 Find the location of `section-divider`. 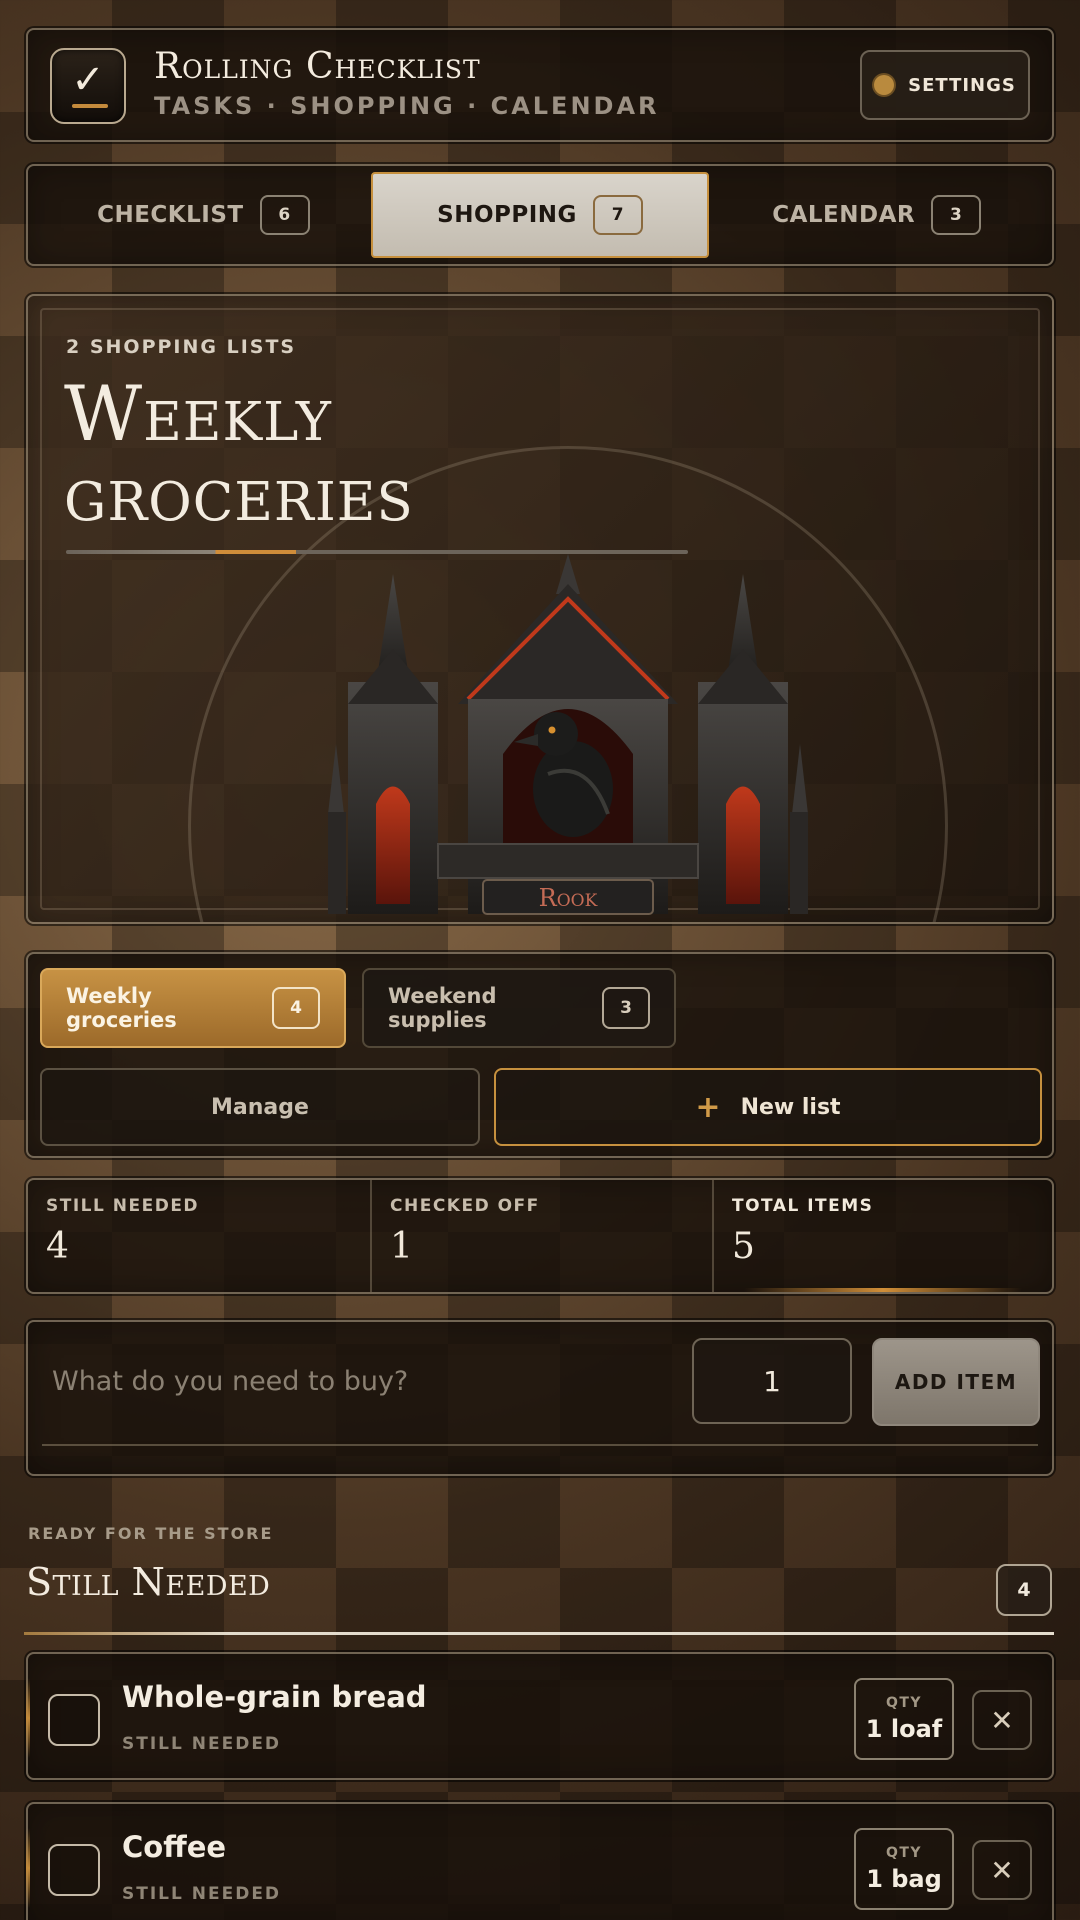

section-divider is located at coordinates (539, 1633).